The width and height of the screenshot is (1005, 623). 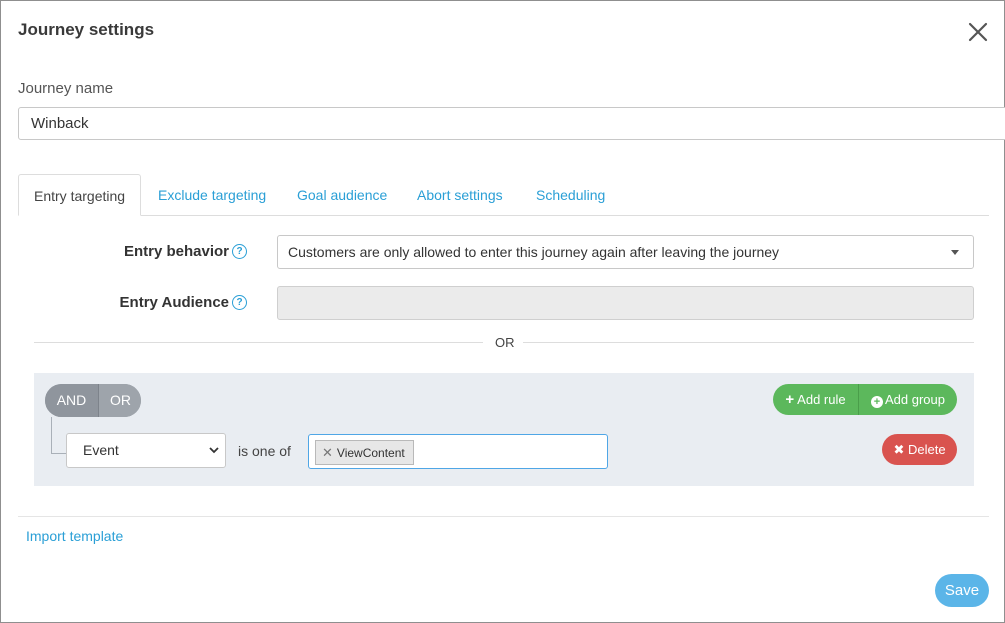 I want to click on plus-circle-icon: +, so click(x=877, y=402).